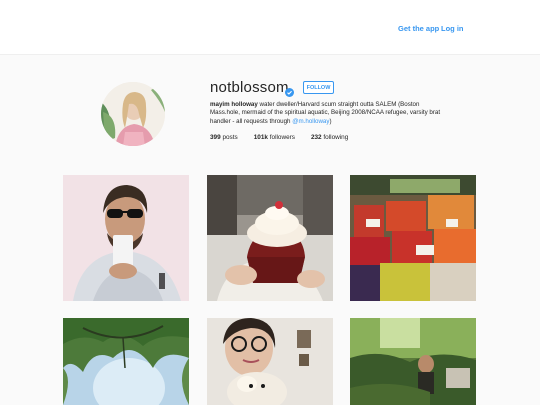 The image size is (540, 405). Describe the element at coordinates (249, 87) in the screenshot. I see `profile-username: notblossom` at that location.